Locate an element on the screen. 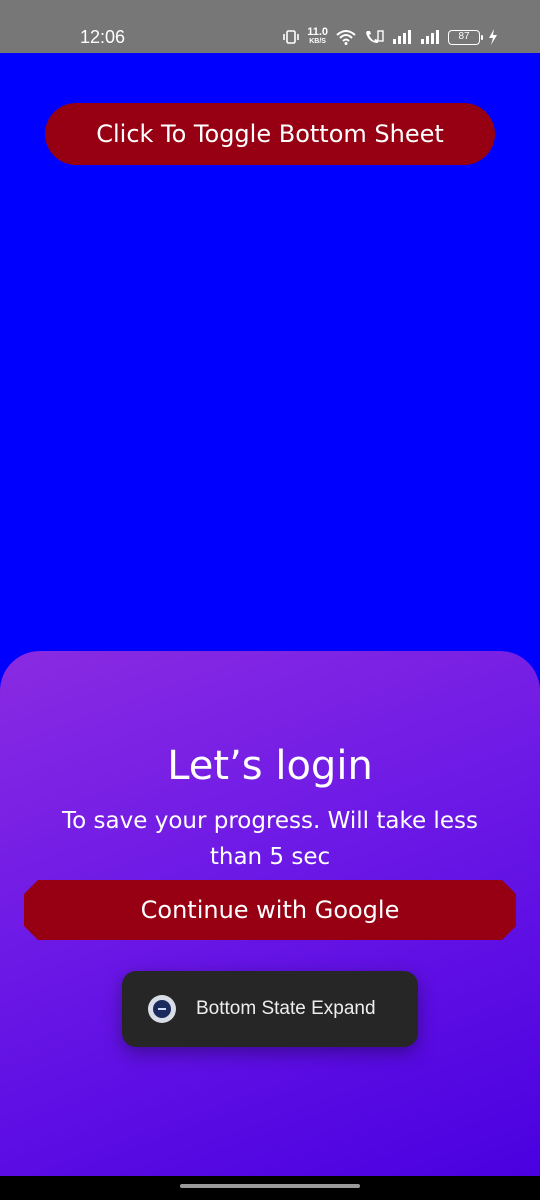  battery-icon: 87 is located at coordinates (465, 37).